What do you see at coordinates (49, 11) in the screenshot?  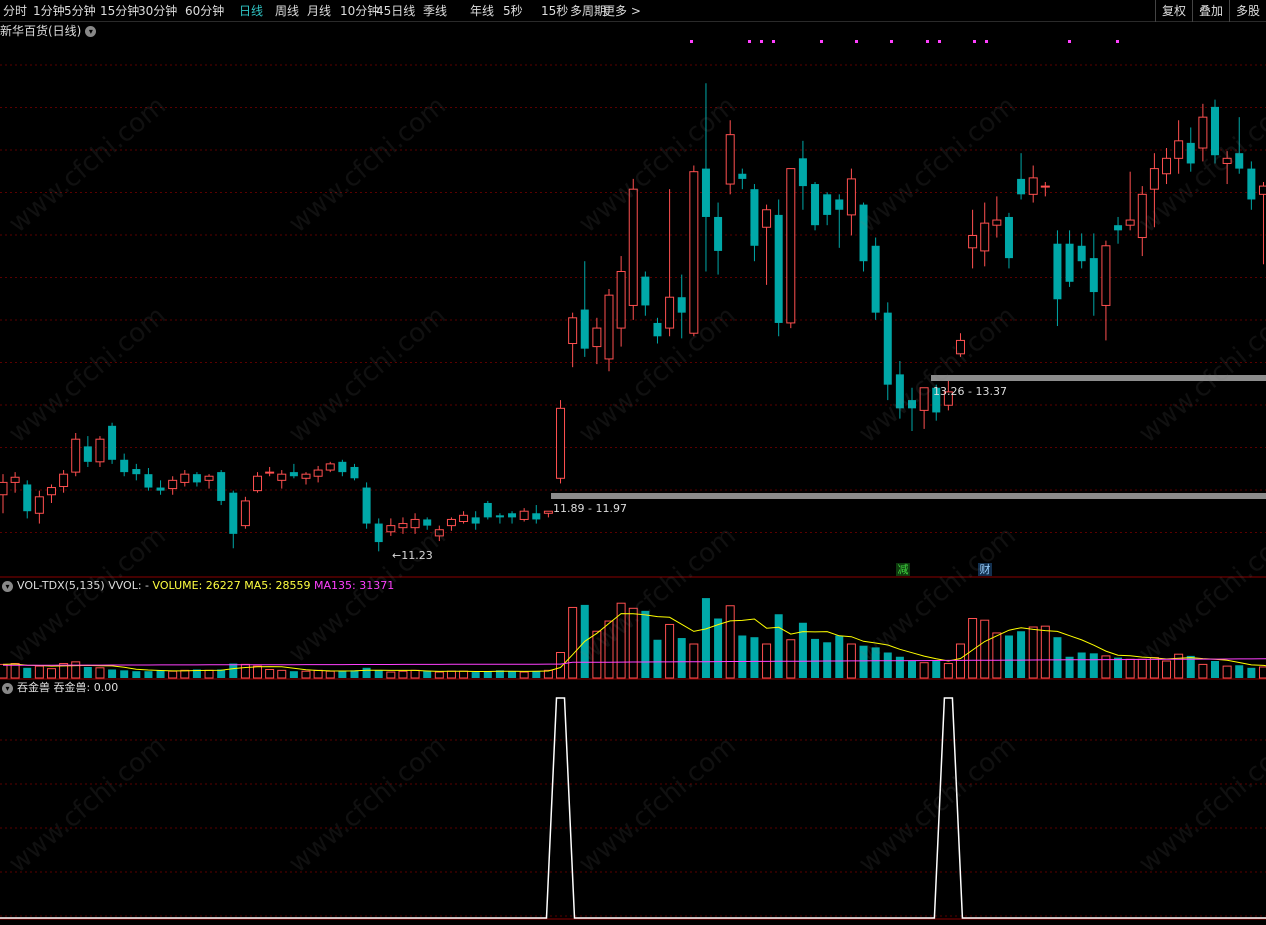 I see `period-tab-1: 1分钟` at bounding box center [49, 11].